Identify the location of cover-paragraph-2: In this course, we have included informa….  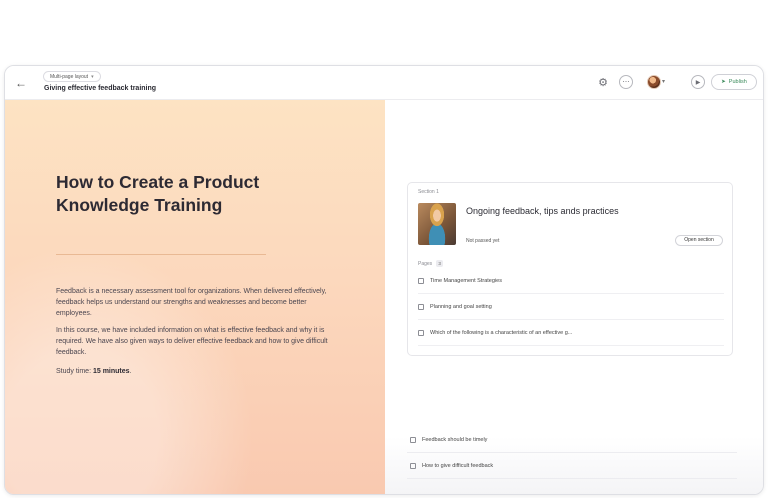
(192, 341).